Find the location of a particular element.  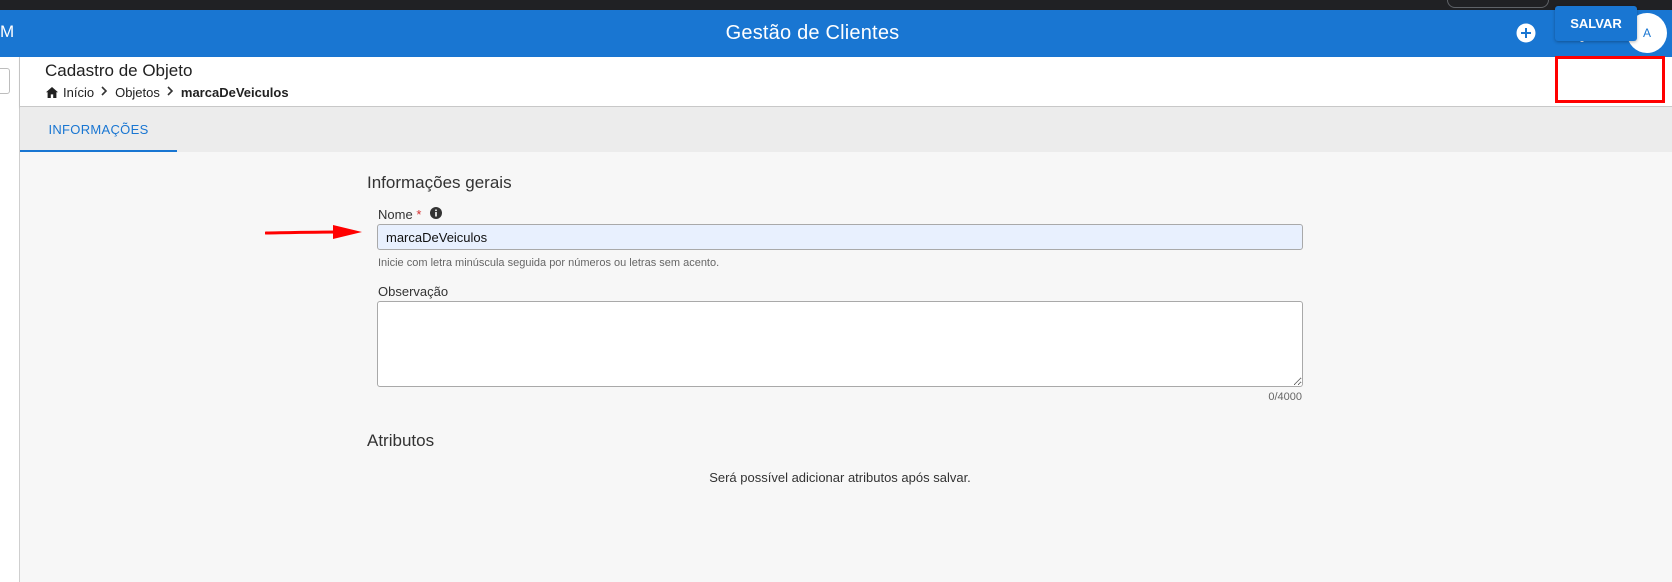

name-label: Nome * is located at coordinates (399, 214).